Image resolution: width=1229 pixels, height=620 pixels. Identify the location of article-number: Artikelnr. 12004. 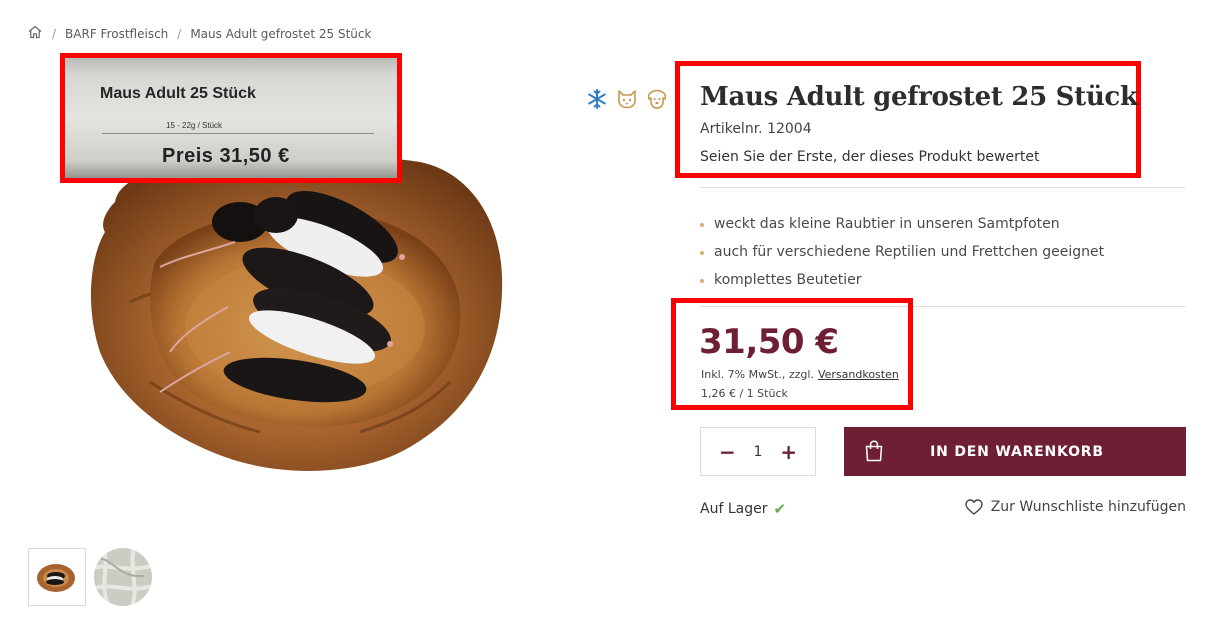
(756, 129).